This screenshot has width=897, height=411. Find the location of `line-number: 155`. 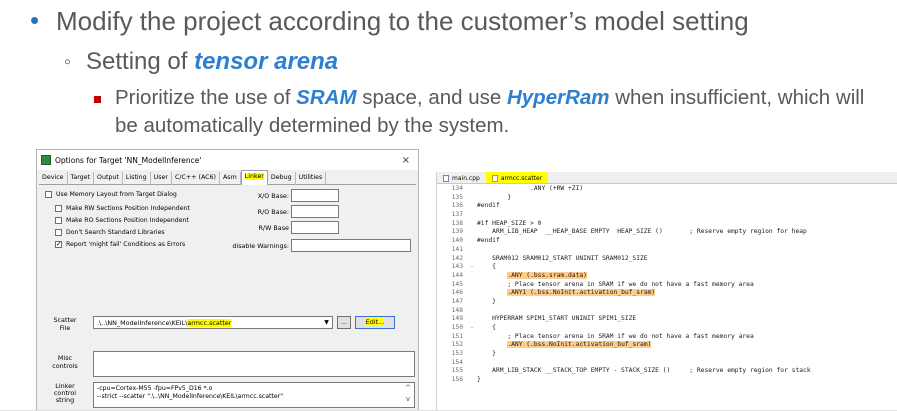

line-number: 155 is located at coordinates (457, 371).